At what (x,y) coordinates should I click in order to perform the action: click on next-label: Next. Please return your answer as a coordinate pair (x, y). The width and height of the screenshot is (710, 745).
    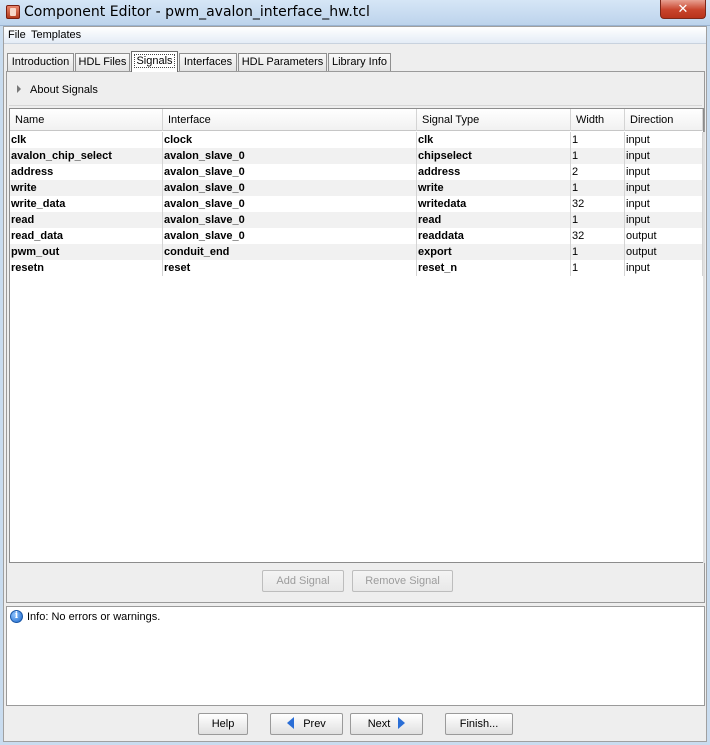
    Looking at the image, I should click on (379, 724).